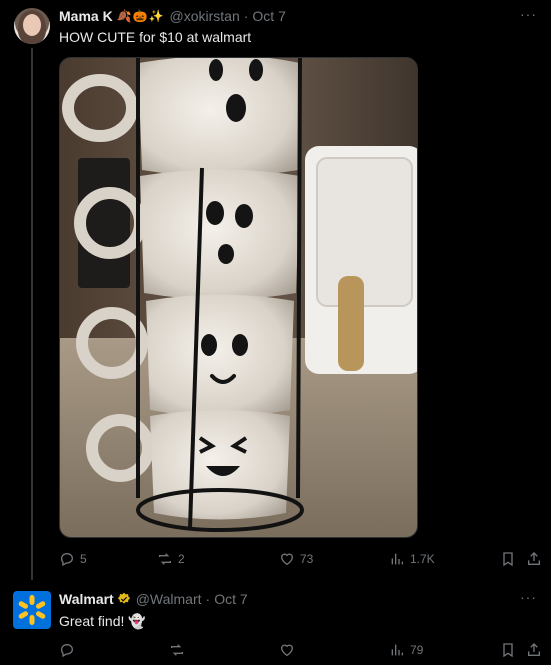 The image size is (551, 665). What do you see at coordinates (140, 16) in the screenshot?
I see `name-emojis: 🍂🎃✨` at bounding box center [140, 16].